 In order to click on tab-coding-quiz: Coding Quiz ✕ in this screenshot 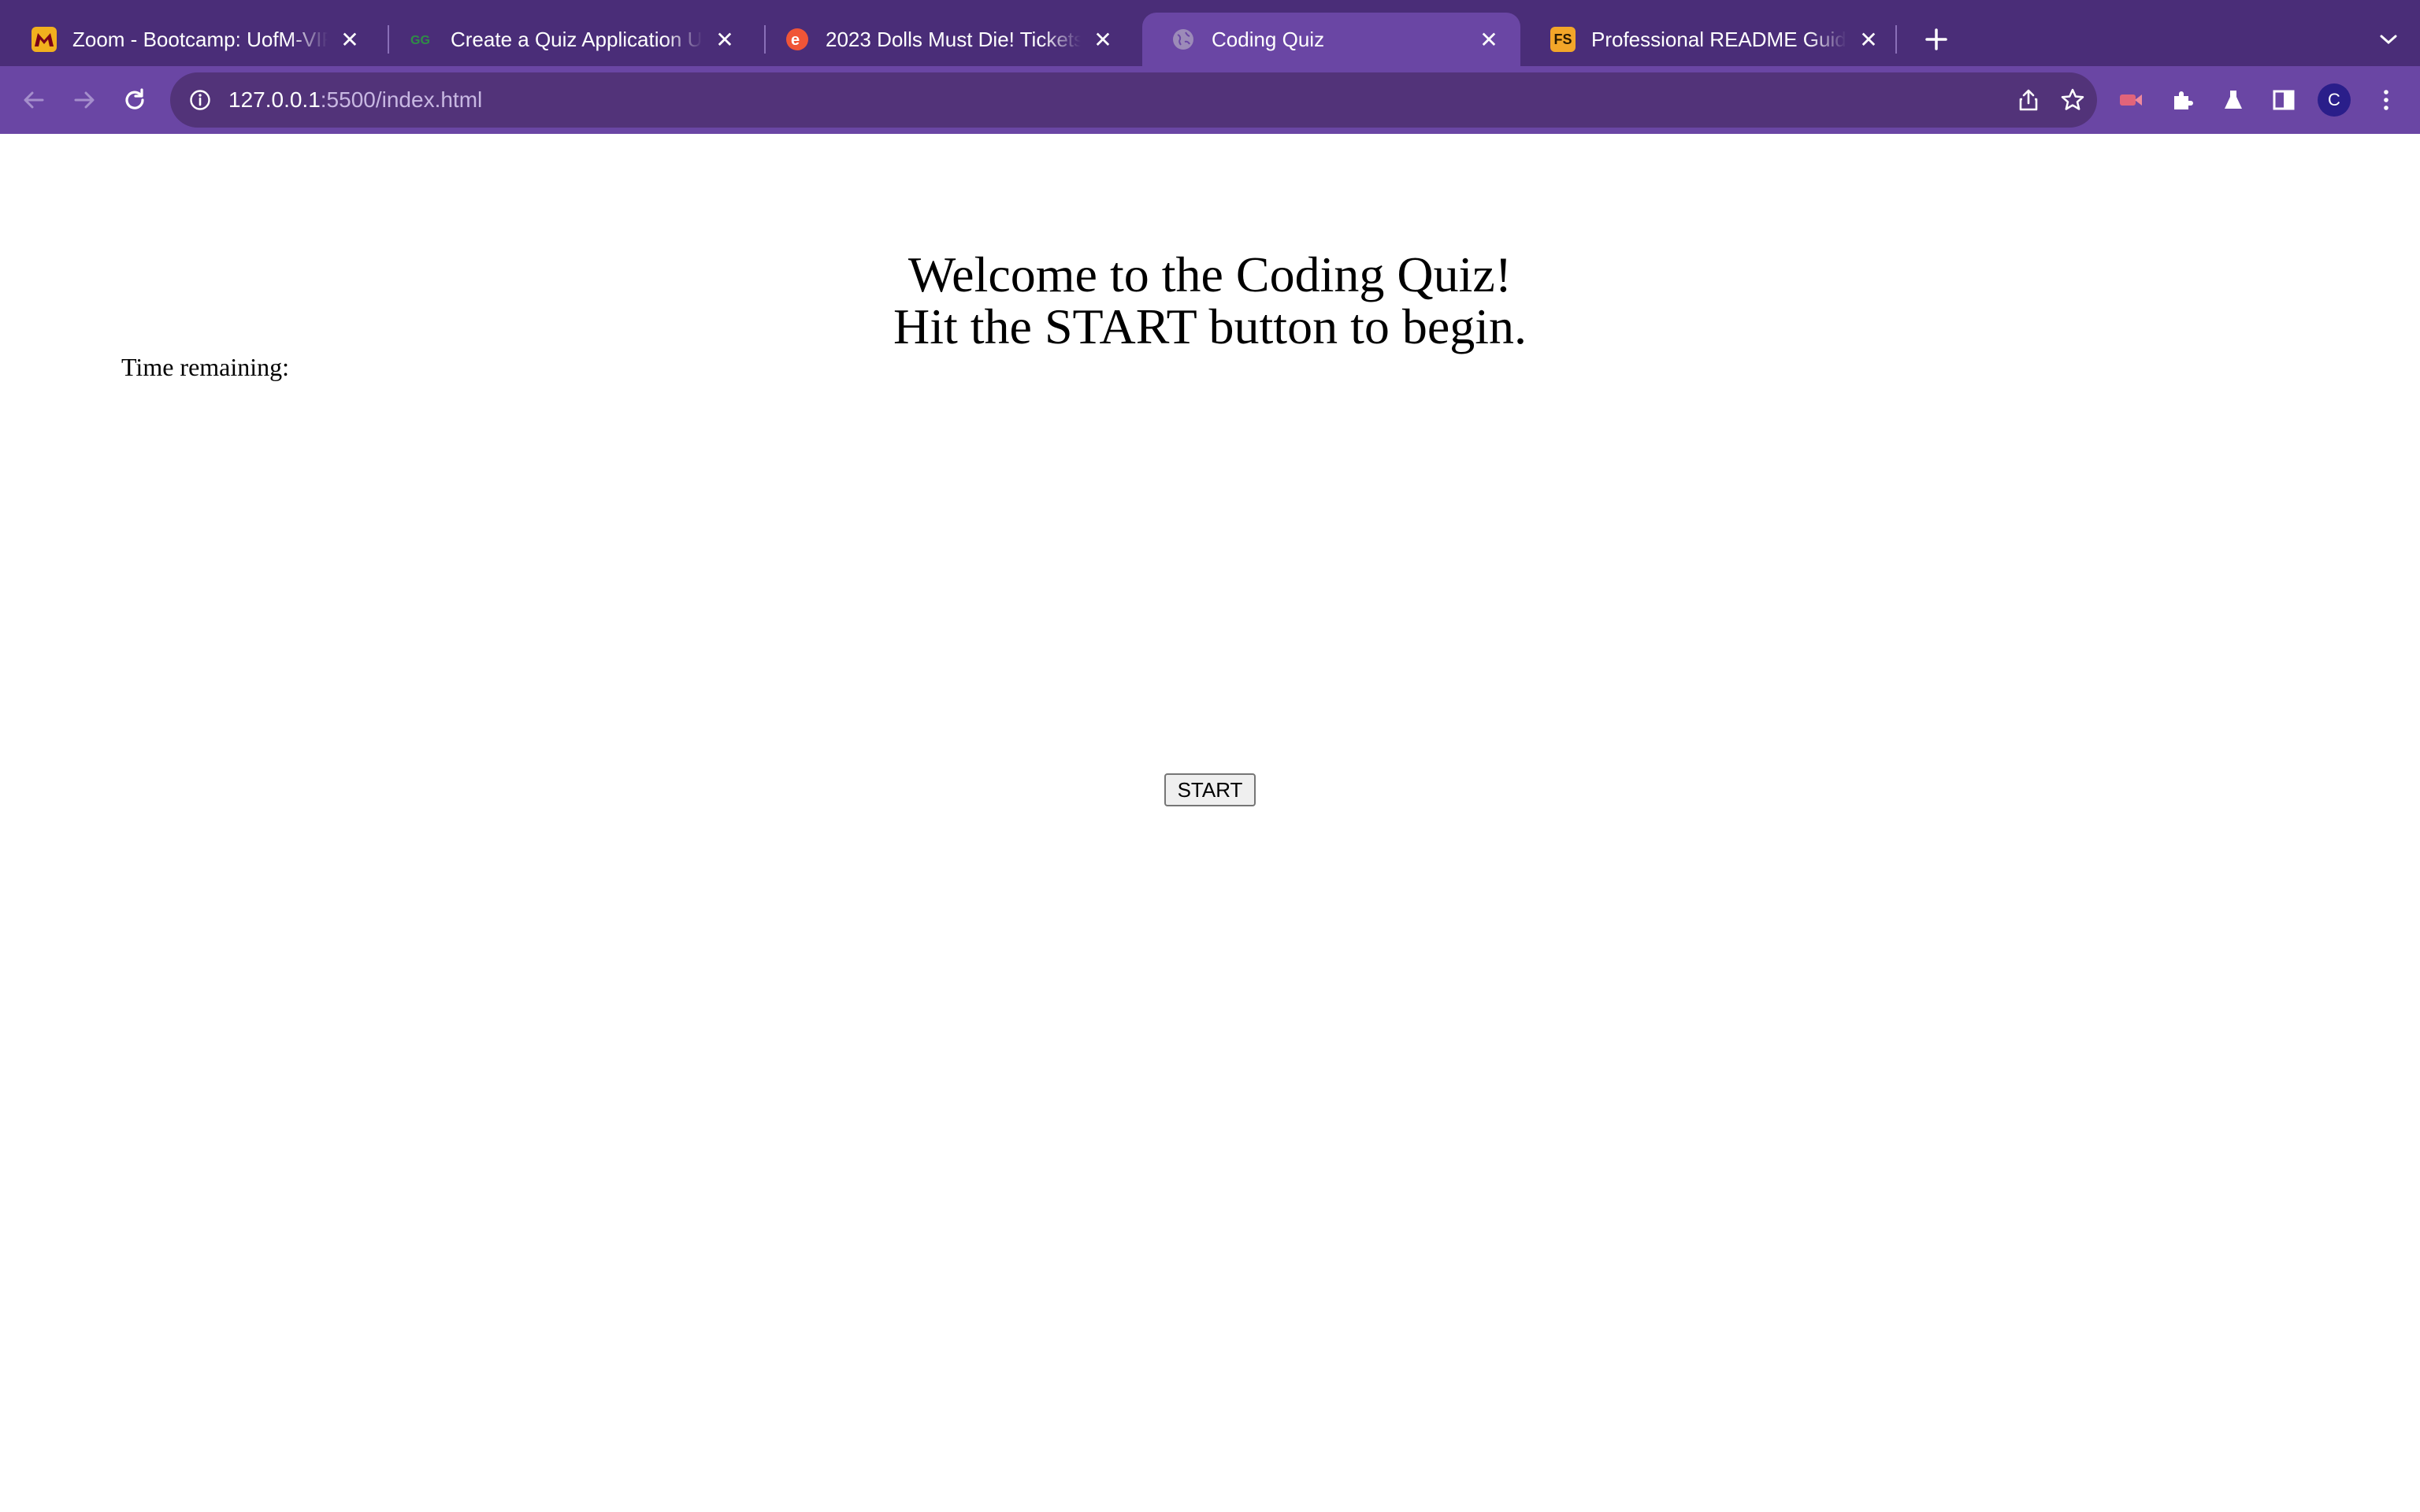, I will do `click(1331, 39)`.